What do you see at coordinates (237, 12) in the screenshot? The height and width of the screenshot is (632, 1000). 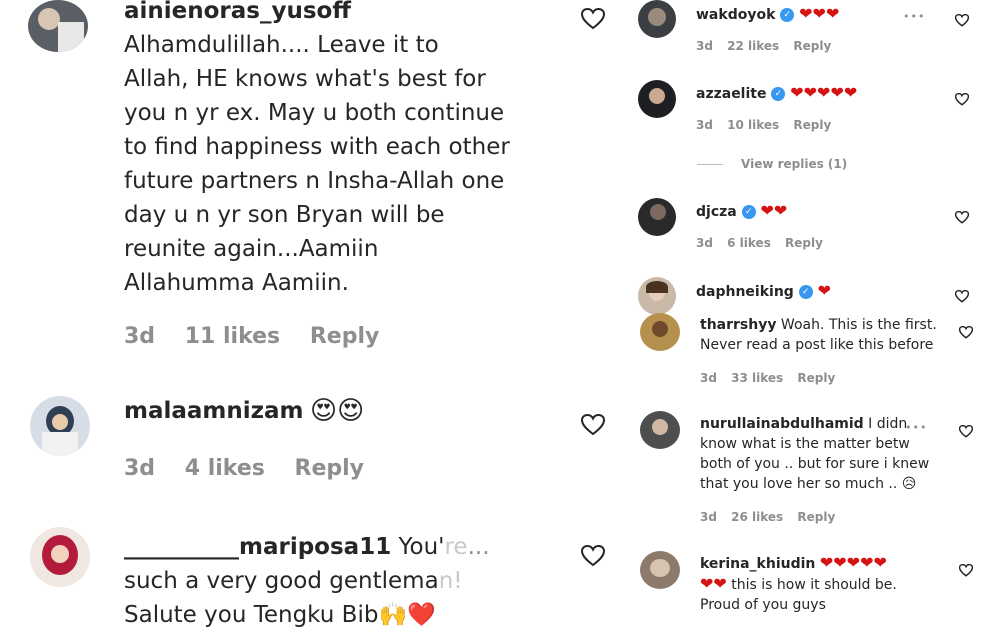 I see `comment-username: ainienoras_yusoff` at bounding box center [237, 12].